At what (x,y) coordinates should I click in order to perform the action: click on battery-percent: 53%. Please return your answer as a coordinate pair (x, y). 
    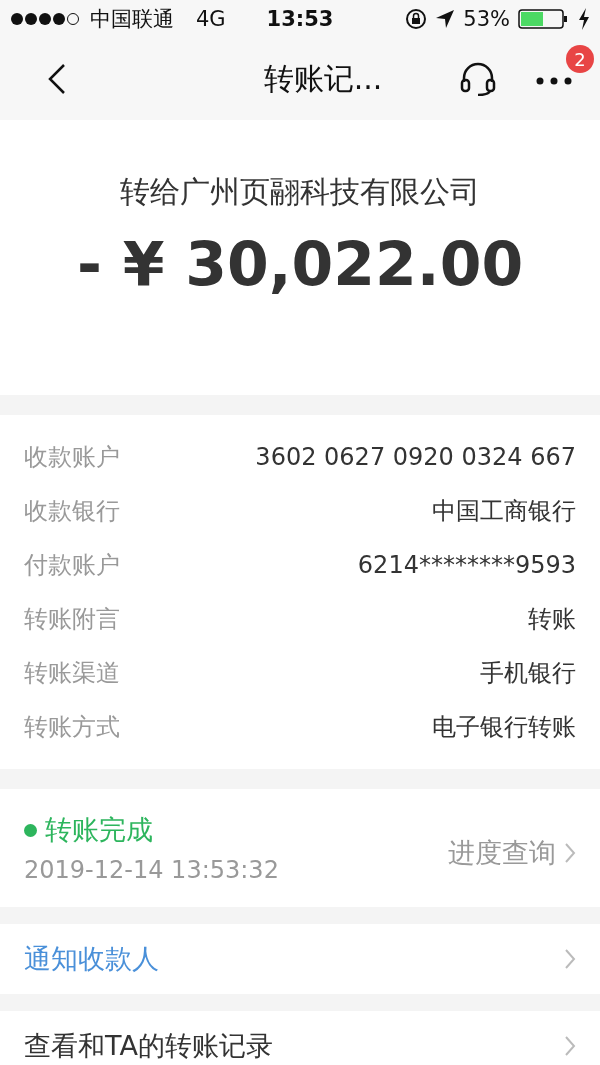
    Looking at the image, I should click on (486, 19).